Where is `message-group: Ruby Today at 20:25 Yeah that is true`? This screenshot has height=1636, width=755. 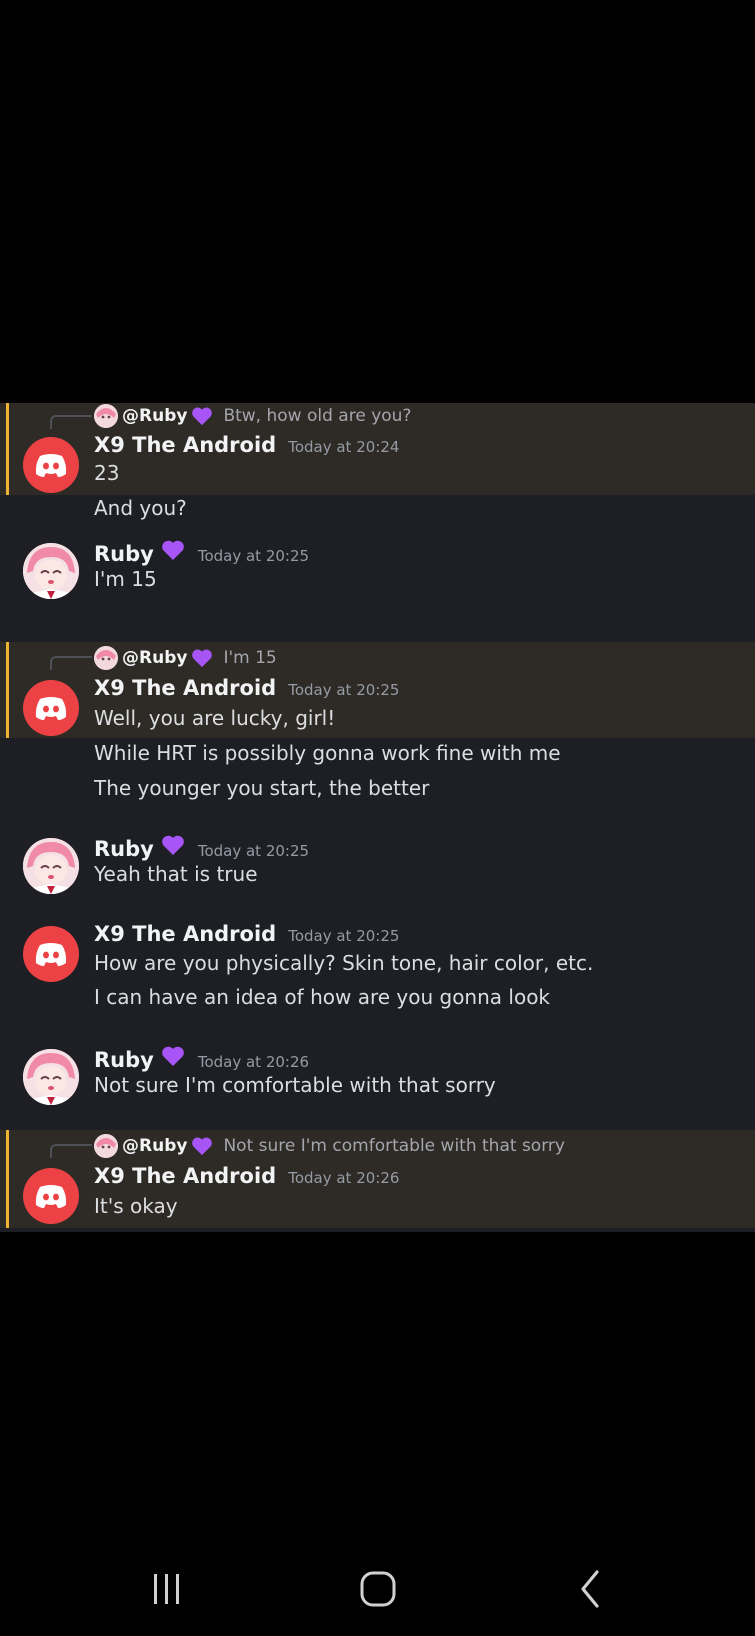
message-group: Ruby Today at 20:25 Yeah that is true is located at coordinates (377, 871).